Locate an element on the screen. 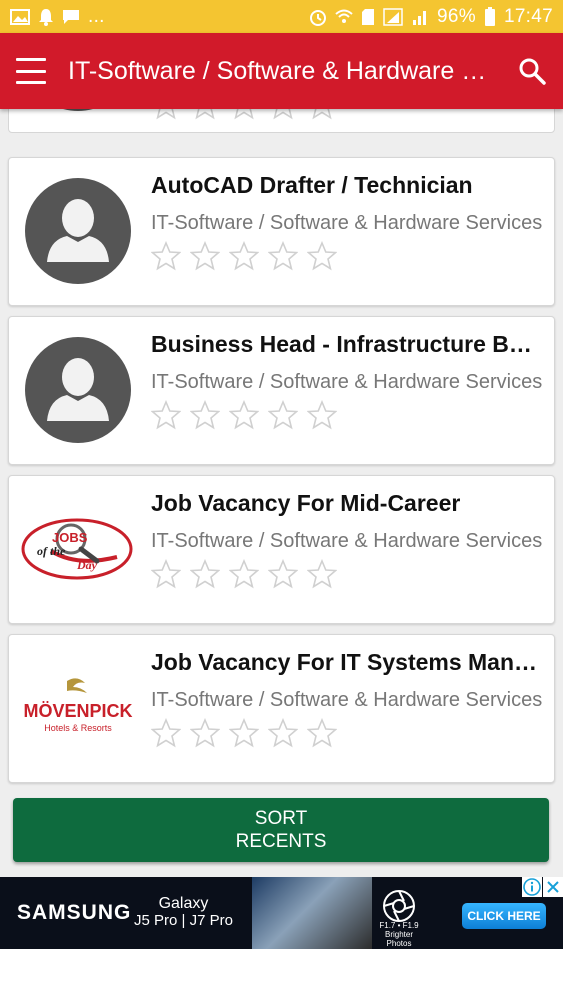 The width and height of the screenshot is (563, 1000). job-card-partial is located at coordinates (281, 121).